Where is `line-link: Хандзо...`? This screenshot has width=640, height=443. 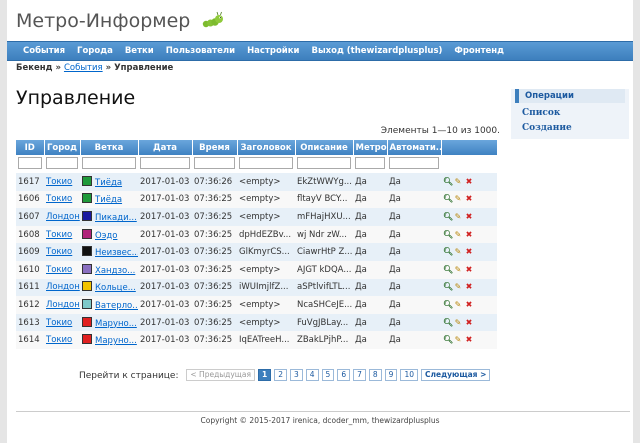 line-link: Хандзо... is located at coordinates (115, 271).